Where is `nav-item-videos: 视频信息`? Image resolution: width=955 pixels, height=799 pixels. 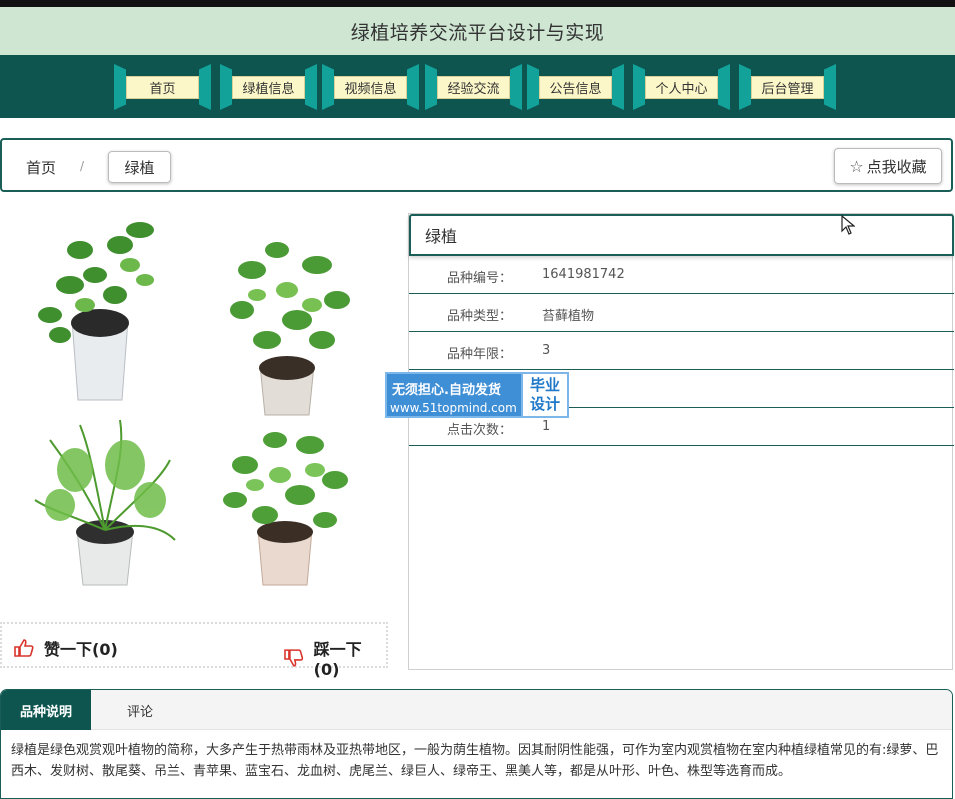 nav-item-videos: 视频信息 is located at coordinates (370, 87).